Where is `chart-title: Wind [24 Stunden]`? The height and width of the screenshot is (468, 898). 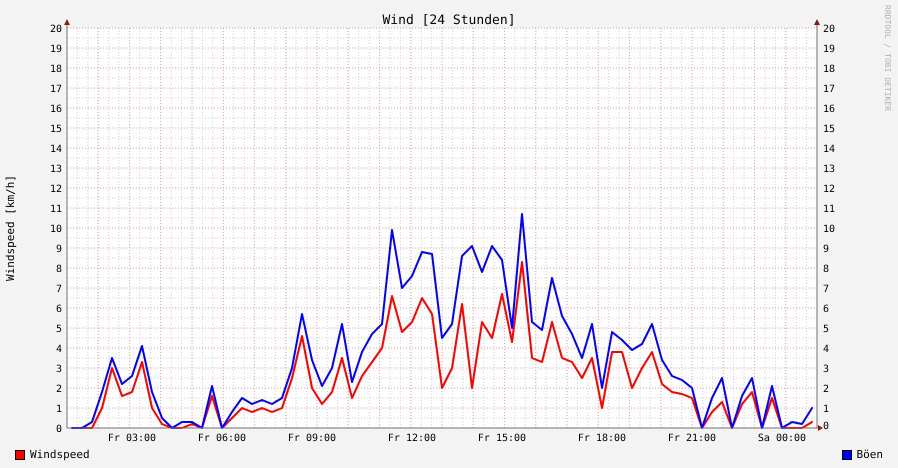
chart-title: Wind [24 Stunden] is located at coordinates (449, 20).